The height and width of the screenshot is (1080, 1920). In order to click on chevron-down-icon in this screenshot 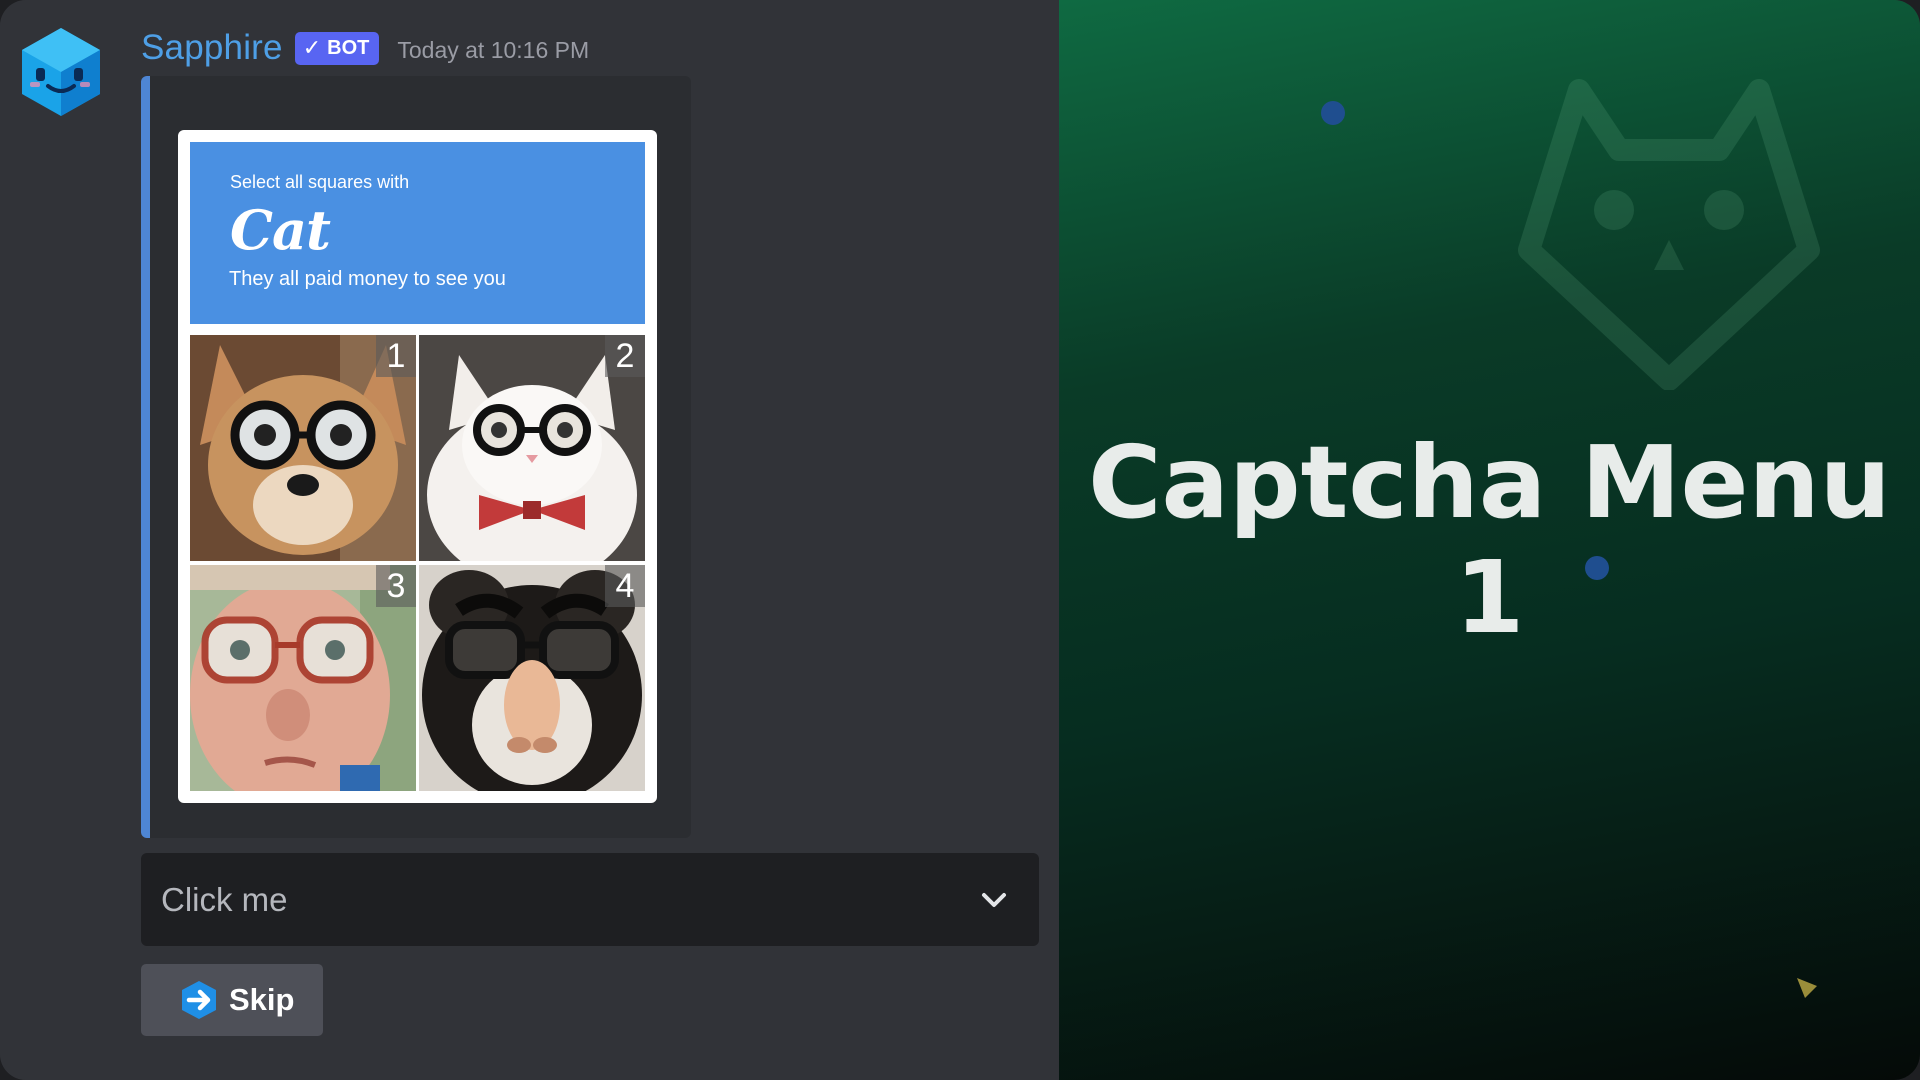, I will do `click(994, 900)`.